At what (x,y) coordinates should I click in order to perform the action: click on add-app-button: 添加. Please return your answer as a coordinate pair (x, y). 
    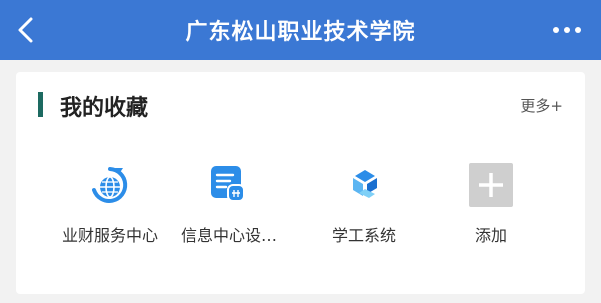
    Looking at the image, I should click on (491, 205).